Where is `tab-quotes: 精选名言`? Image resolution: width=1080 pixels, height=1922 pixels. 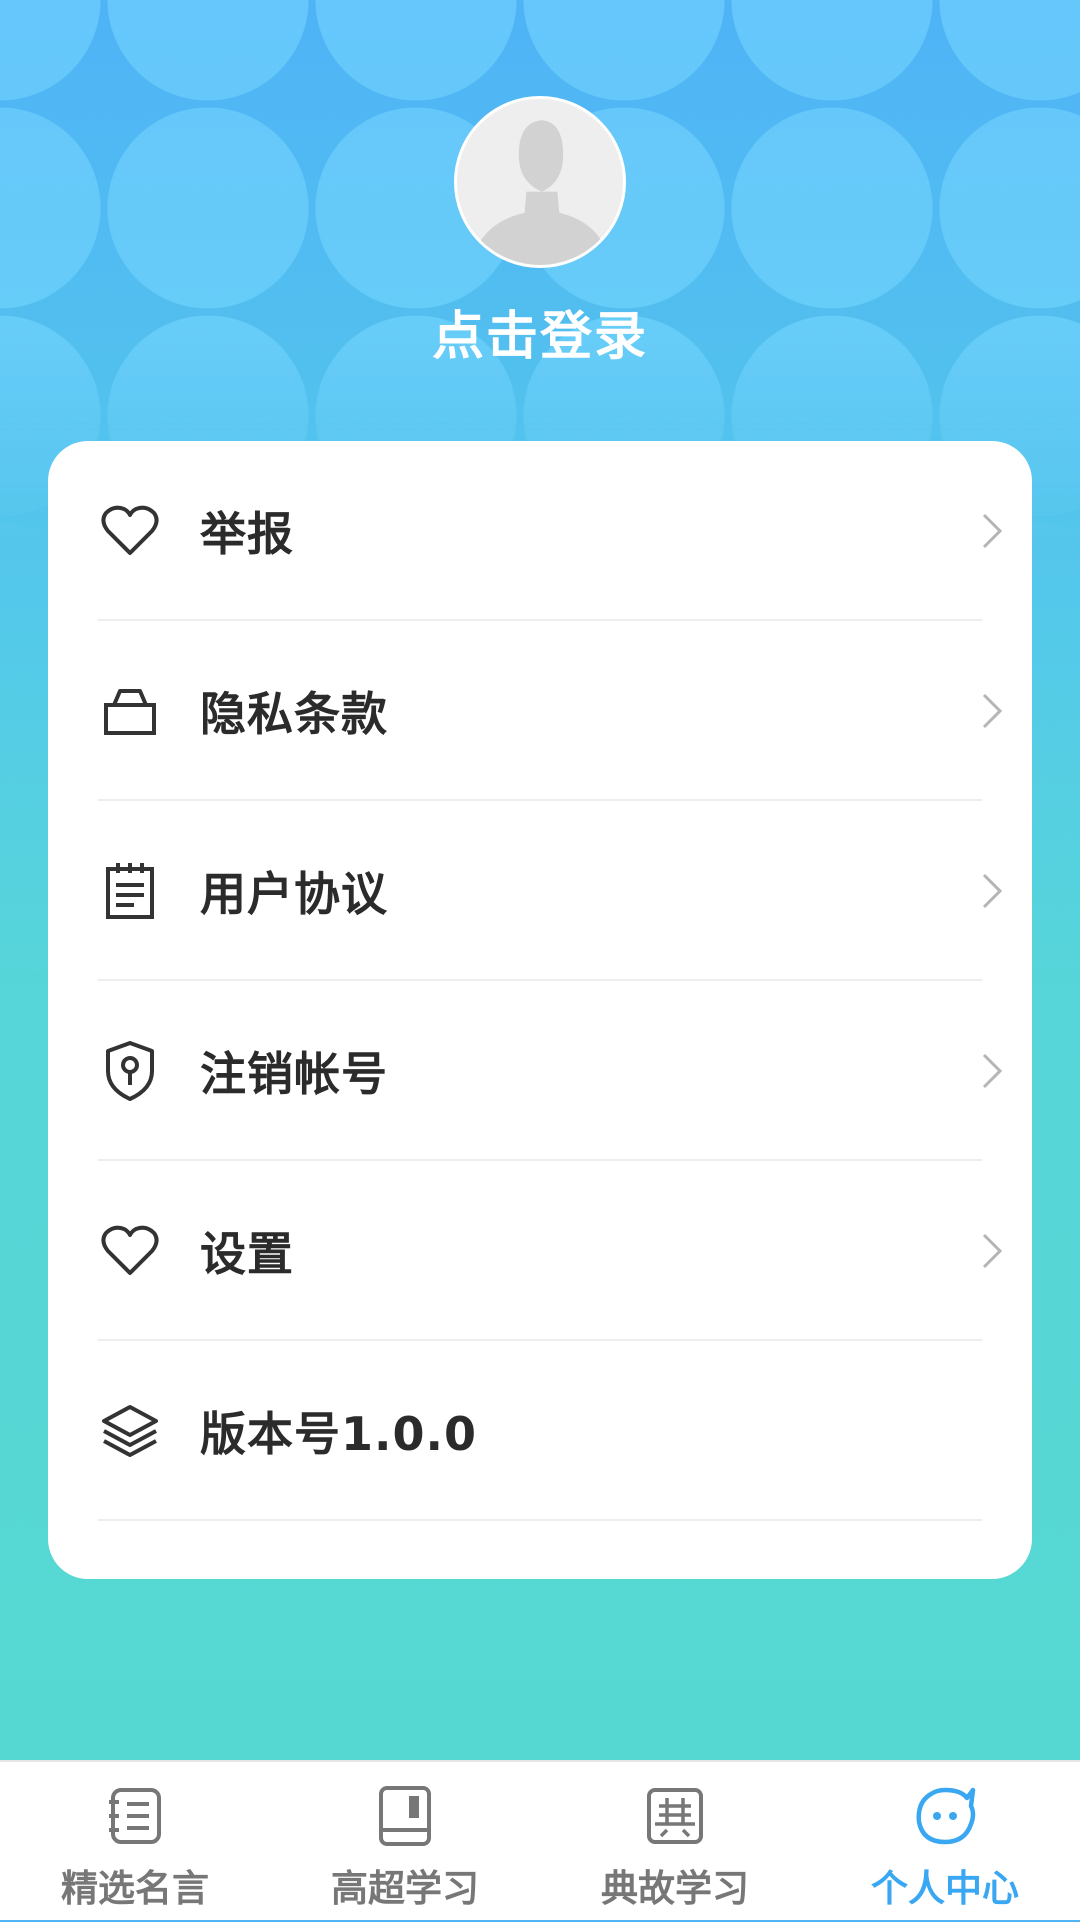
tab-quotes: 精选名言 is located at coordinates (135, 1842).